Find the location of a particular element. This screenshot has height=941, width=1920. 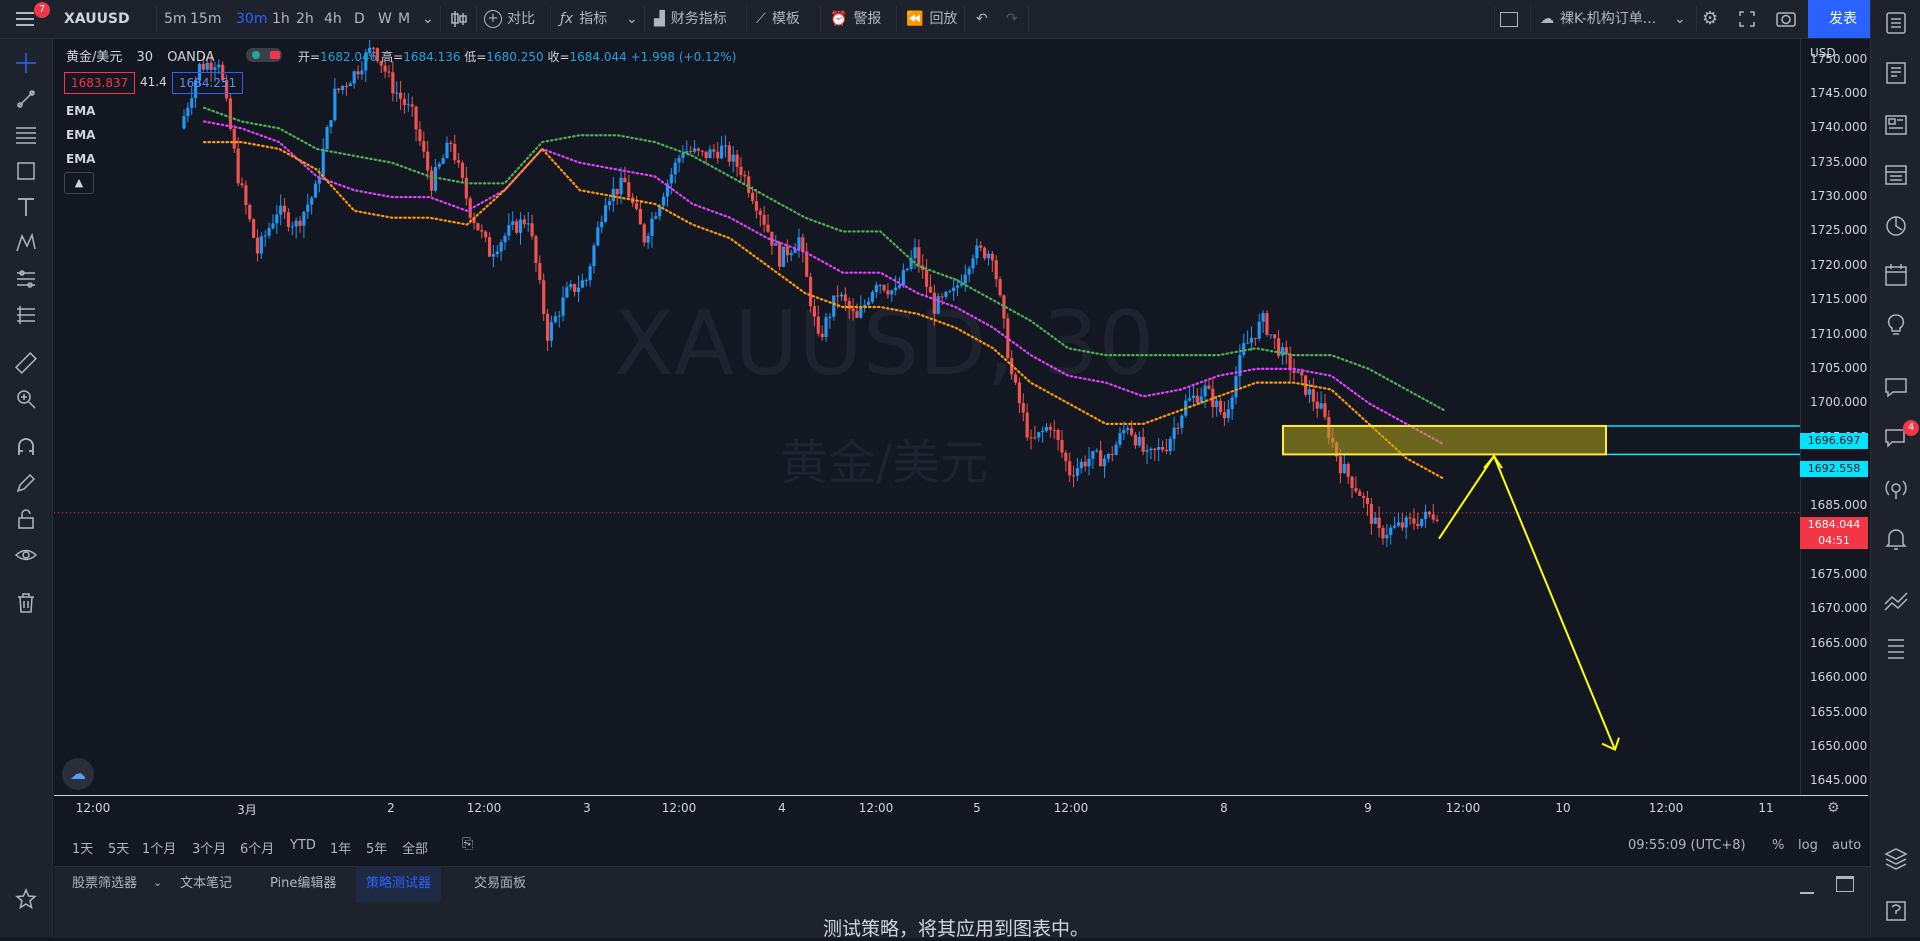

indicator-legend-ema-3: EMA is located at coordinates (80, 159).